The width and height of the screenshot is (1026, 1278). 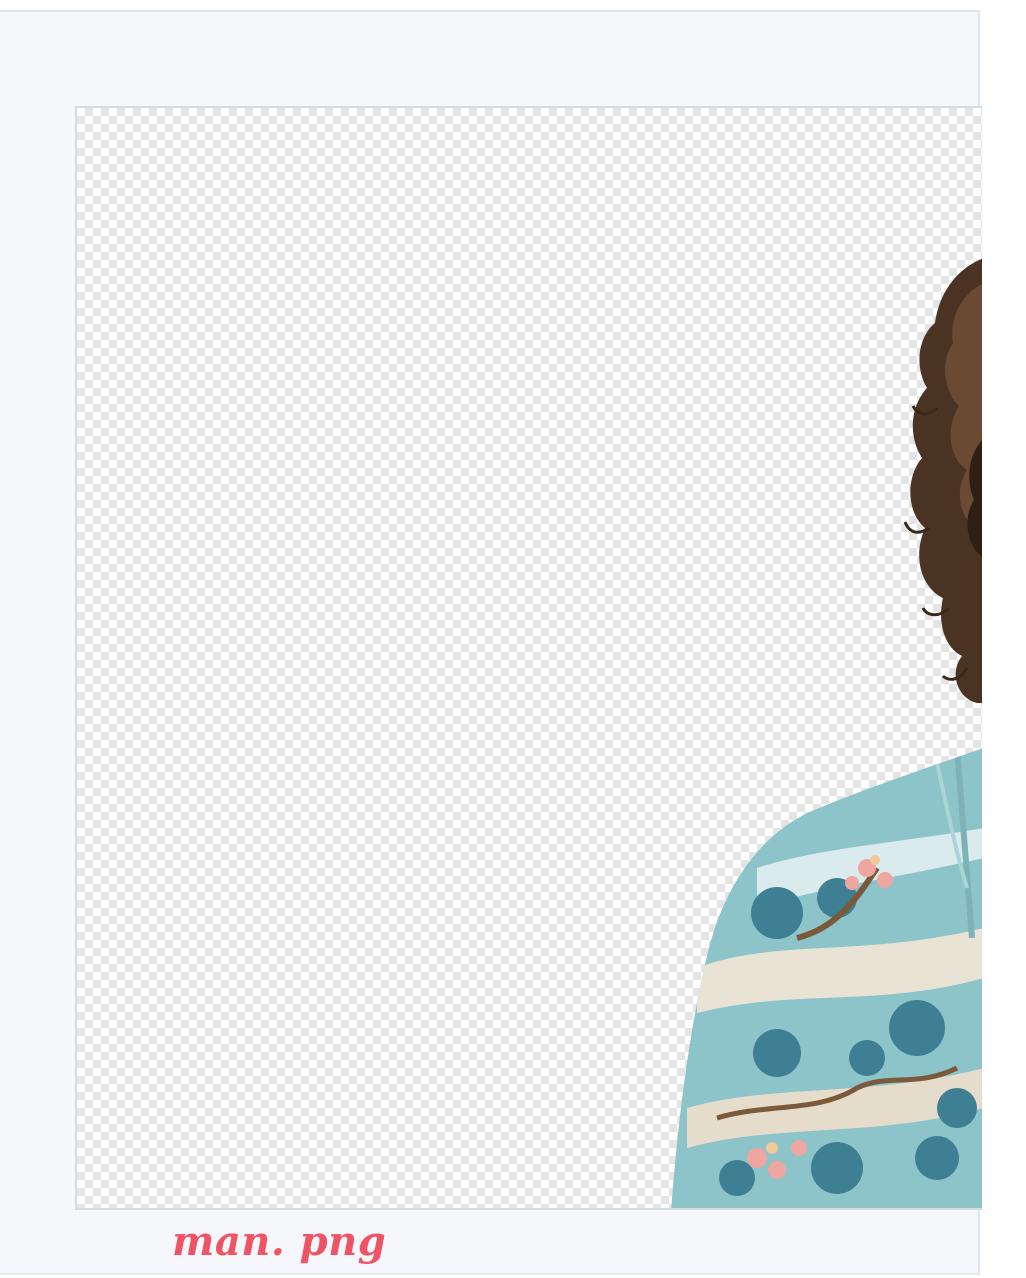 I want to click on shirt-shape, so click(x=826, y=978).